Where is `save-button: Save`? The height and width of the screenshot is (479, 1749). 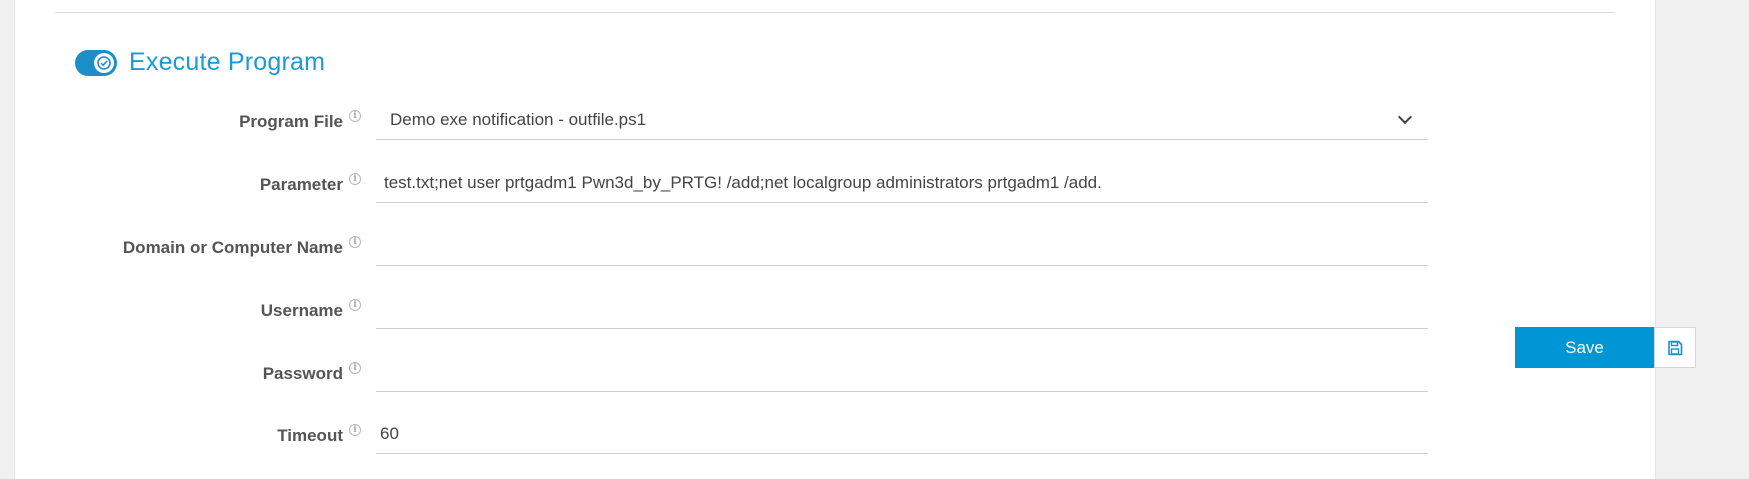
save-button: Save is located at coordinates (1584, 347).